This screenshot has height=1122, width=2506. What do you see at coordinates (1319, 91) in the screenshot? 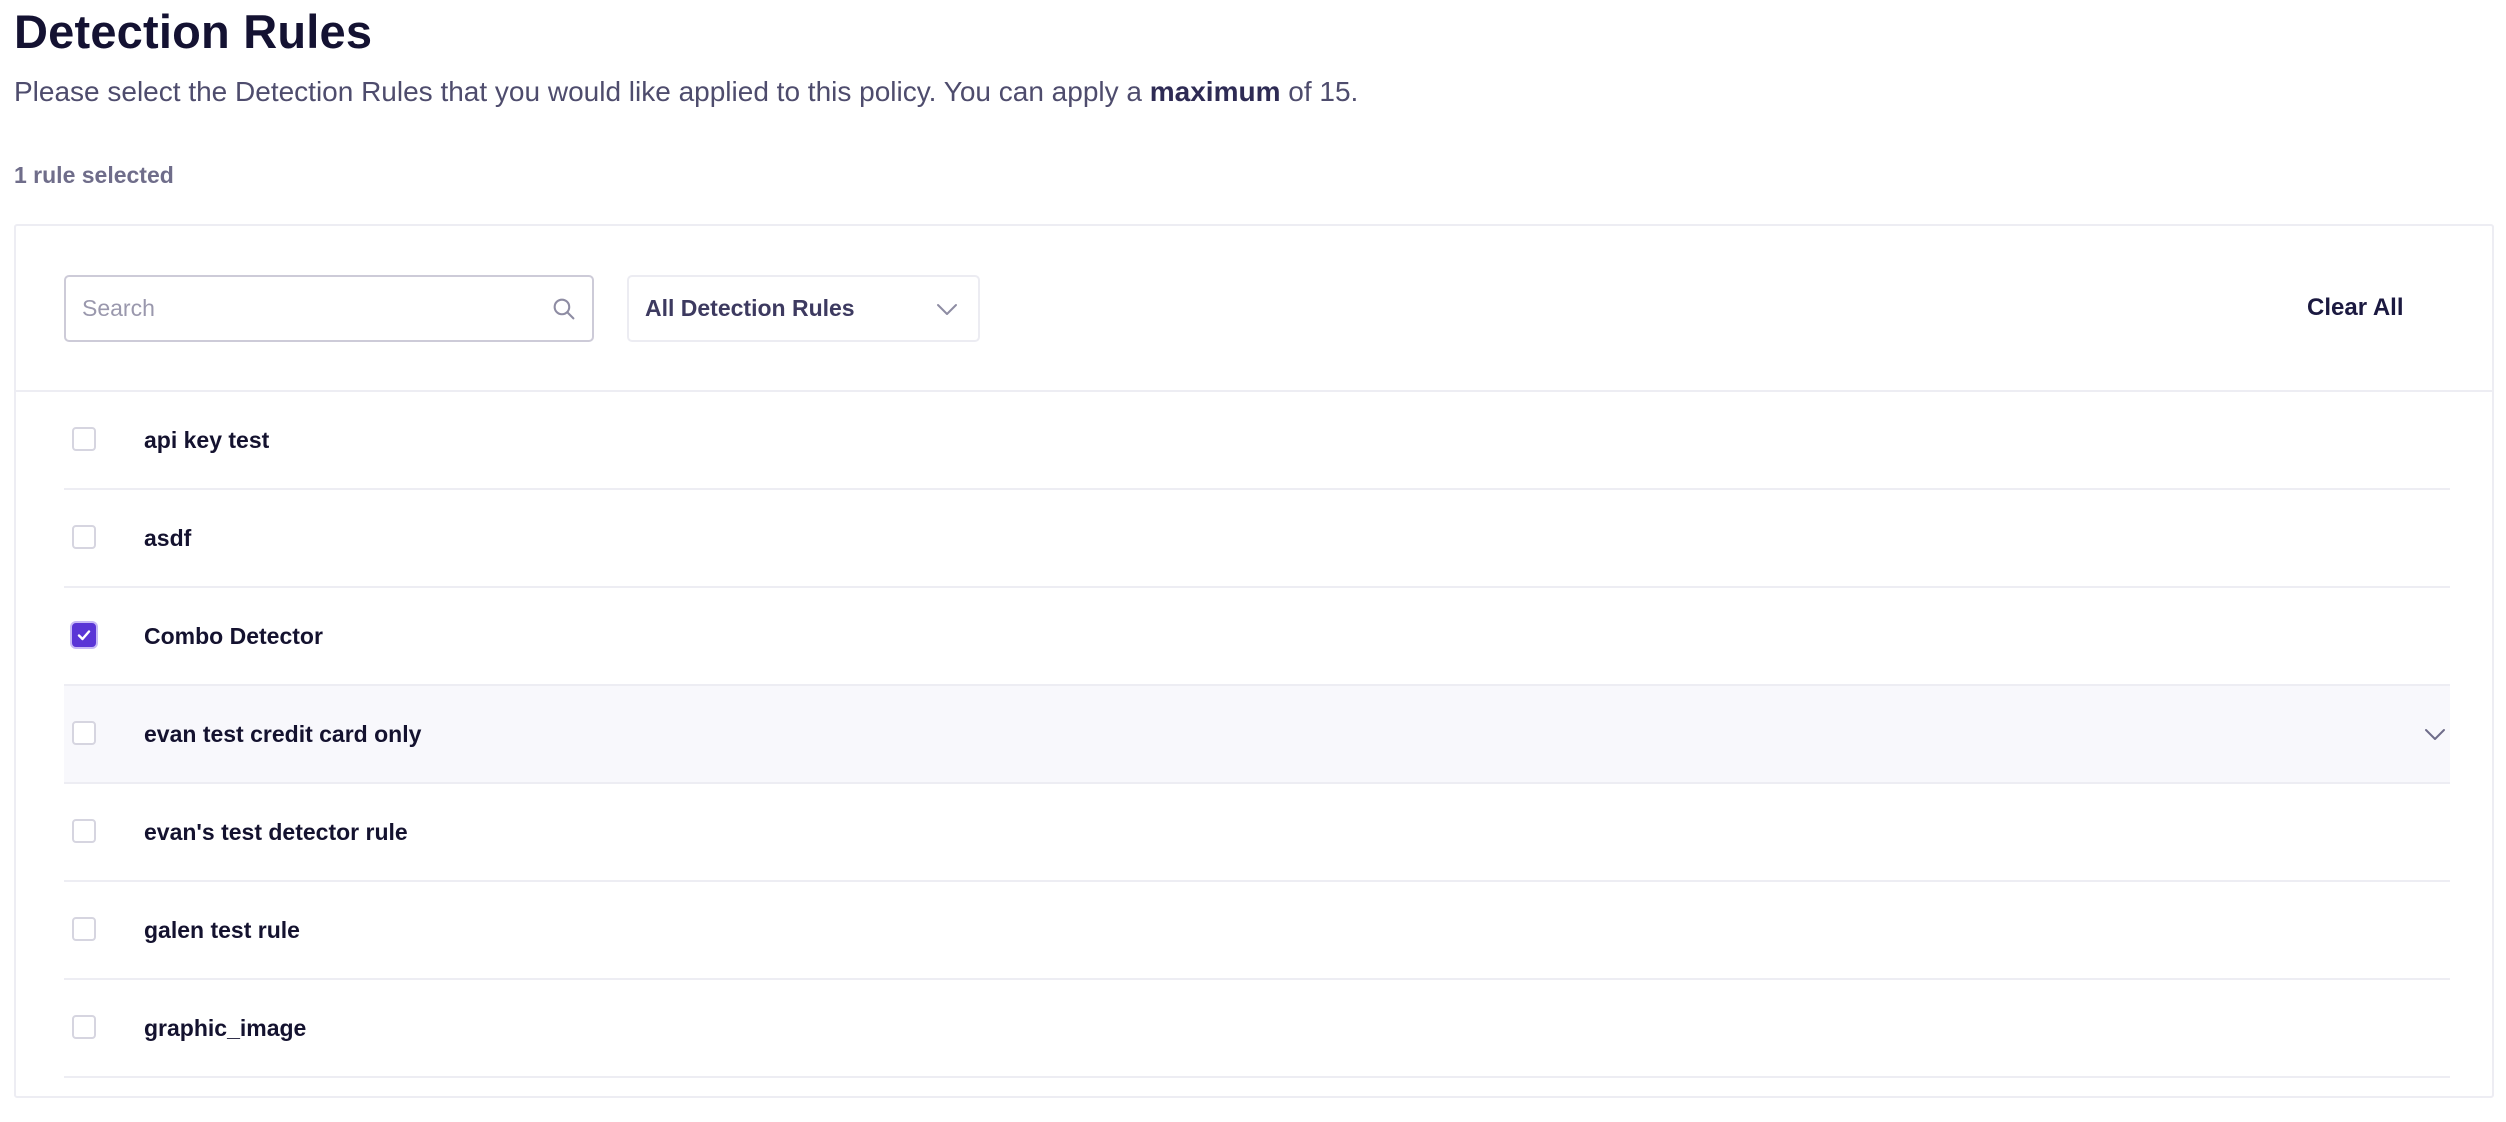
I see `description-limit: of 15.` at bounding box center [1319, 91].